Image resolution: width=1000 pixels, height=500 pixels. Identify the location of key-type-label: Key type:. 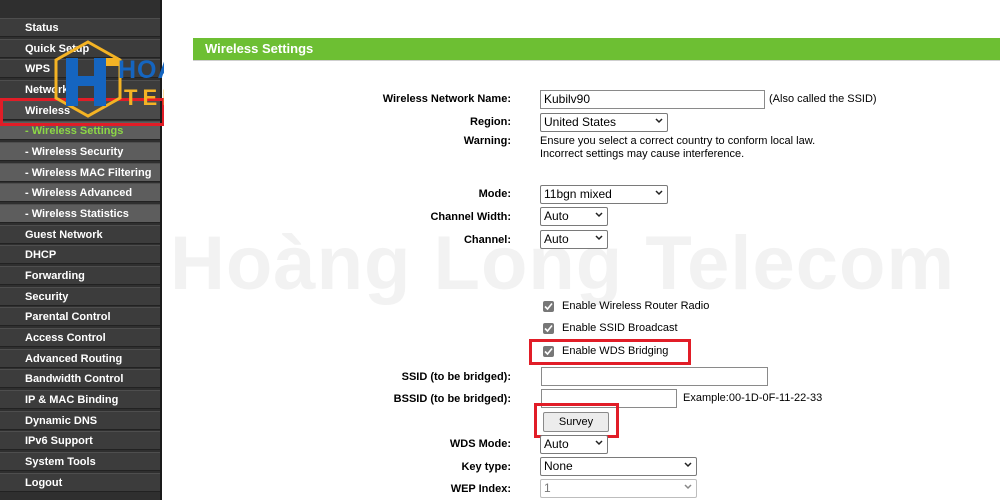
(486, 467).